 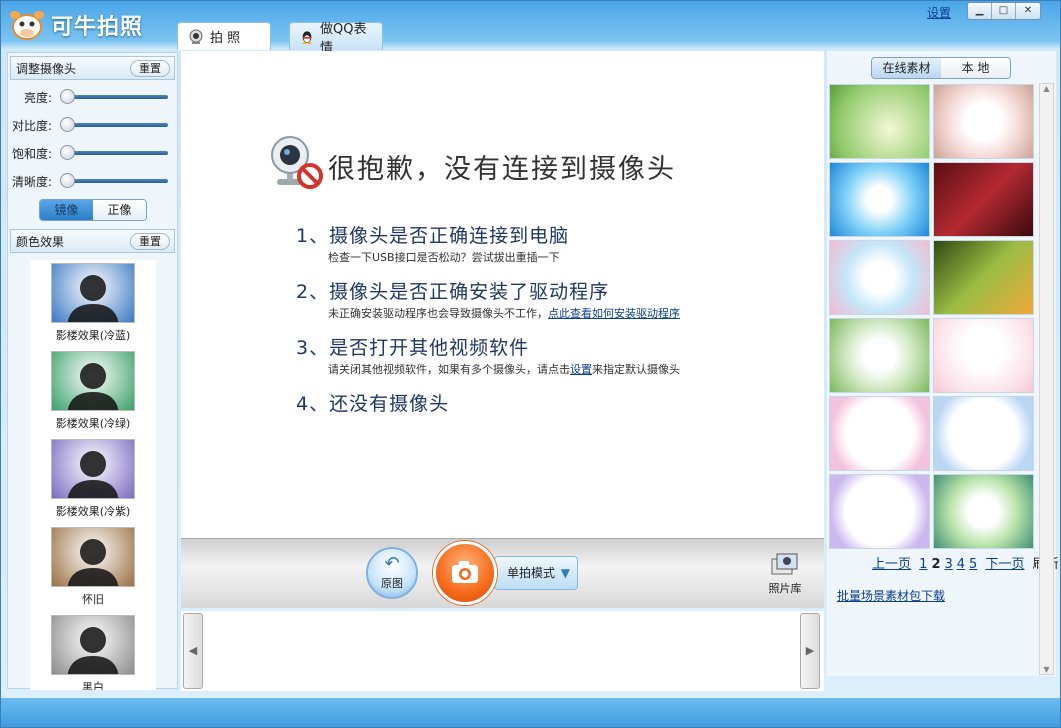 What do you see at coordinates (1028, 11) in the screenshot?
I see `close-icon: ✕` at bounding box center [1028, 11].